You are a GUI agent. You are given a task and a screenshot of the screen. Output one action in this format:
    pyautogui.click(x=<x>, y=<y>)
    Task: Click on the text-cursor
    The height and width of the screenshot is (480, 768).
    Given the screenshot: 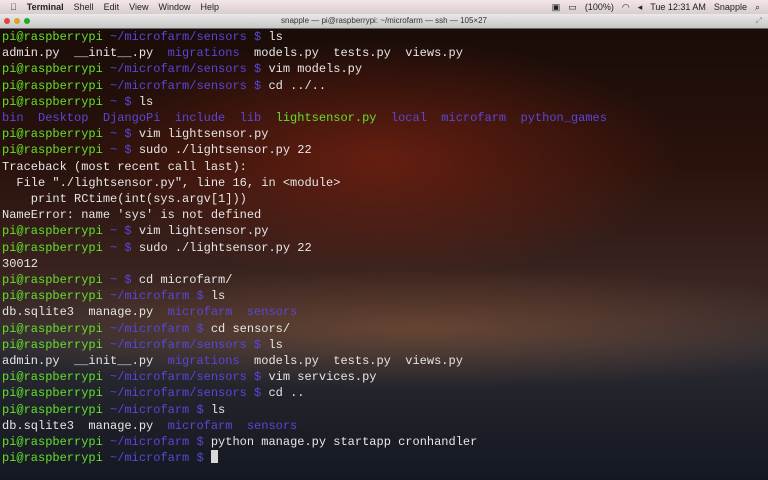 What is the action you would take?
    pyautogui.click(x=214, y=457)
    